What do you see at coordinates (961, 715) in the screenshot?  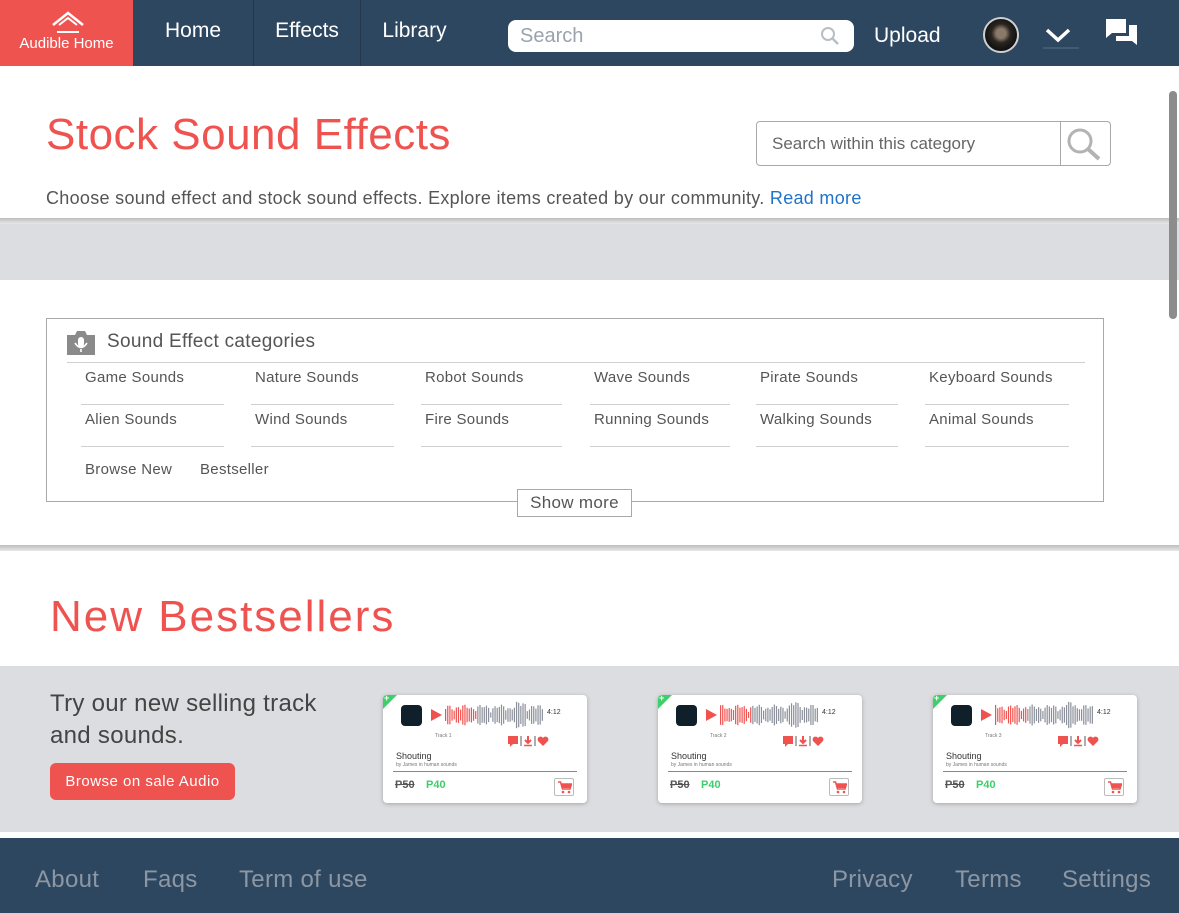 I see `app-icon` at bounding box center [961, 715].